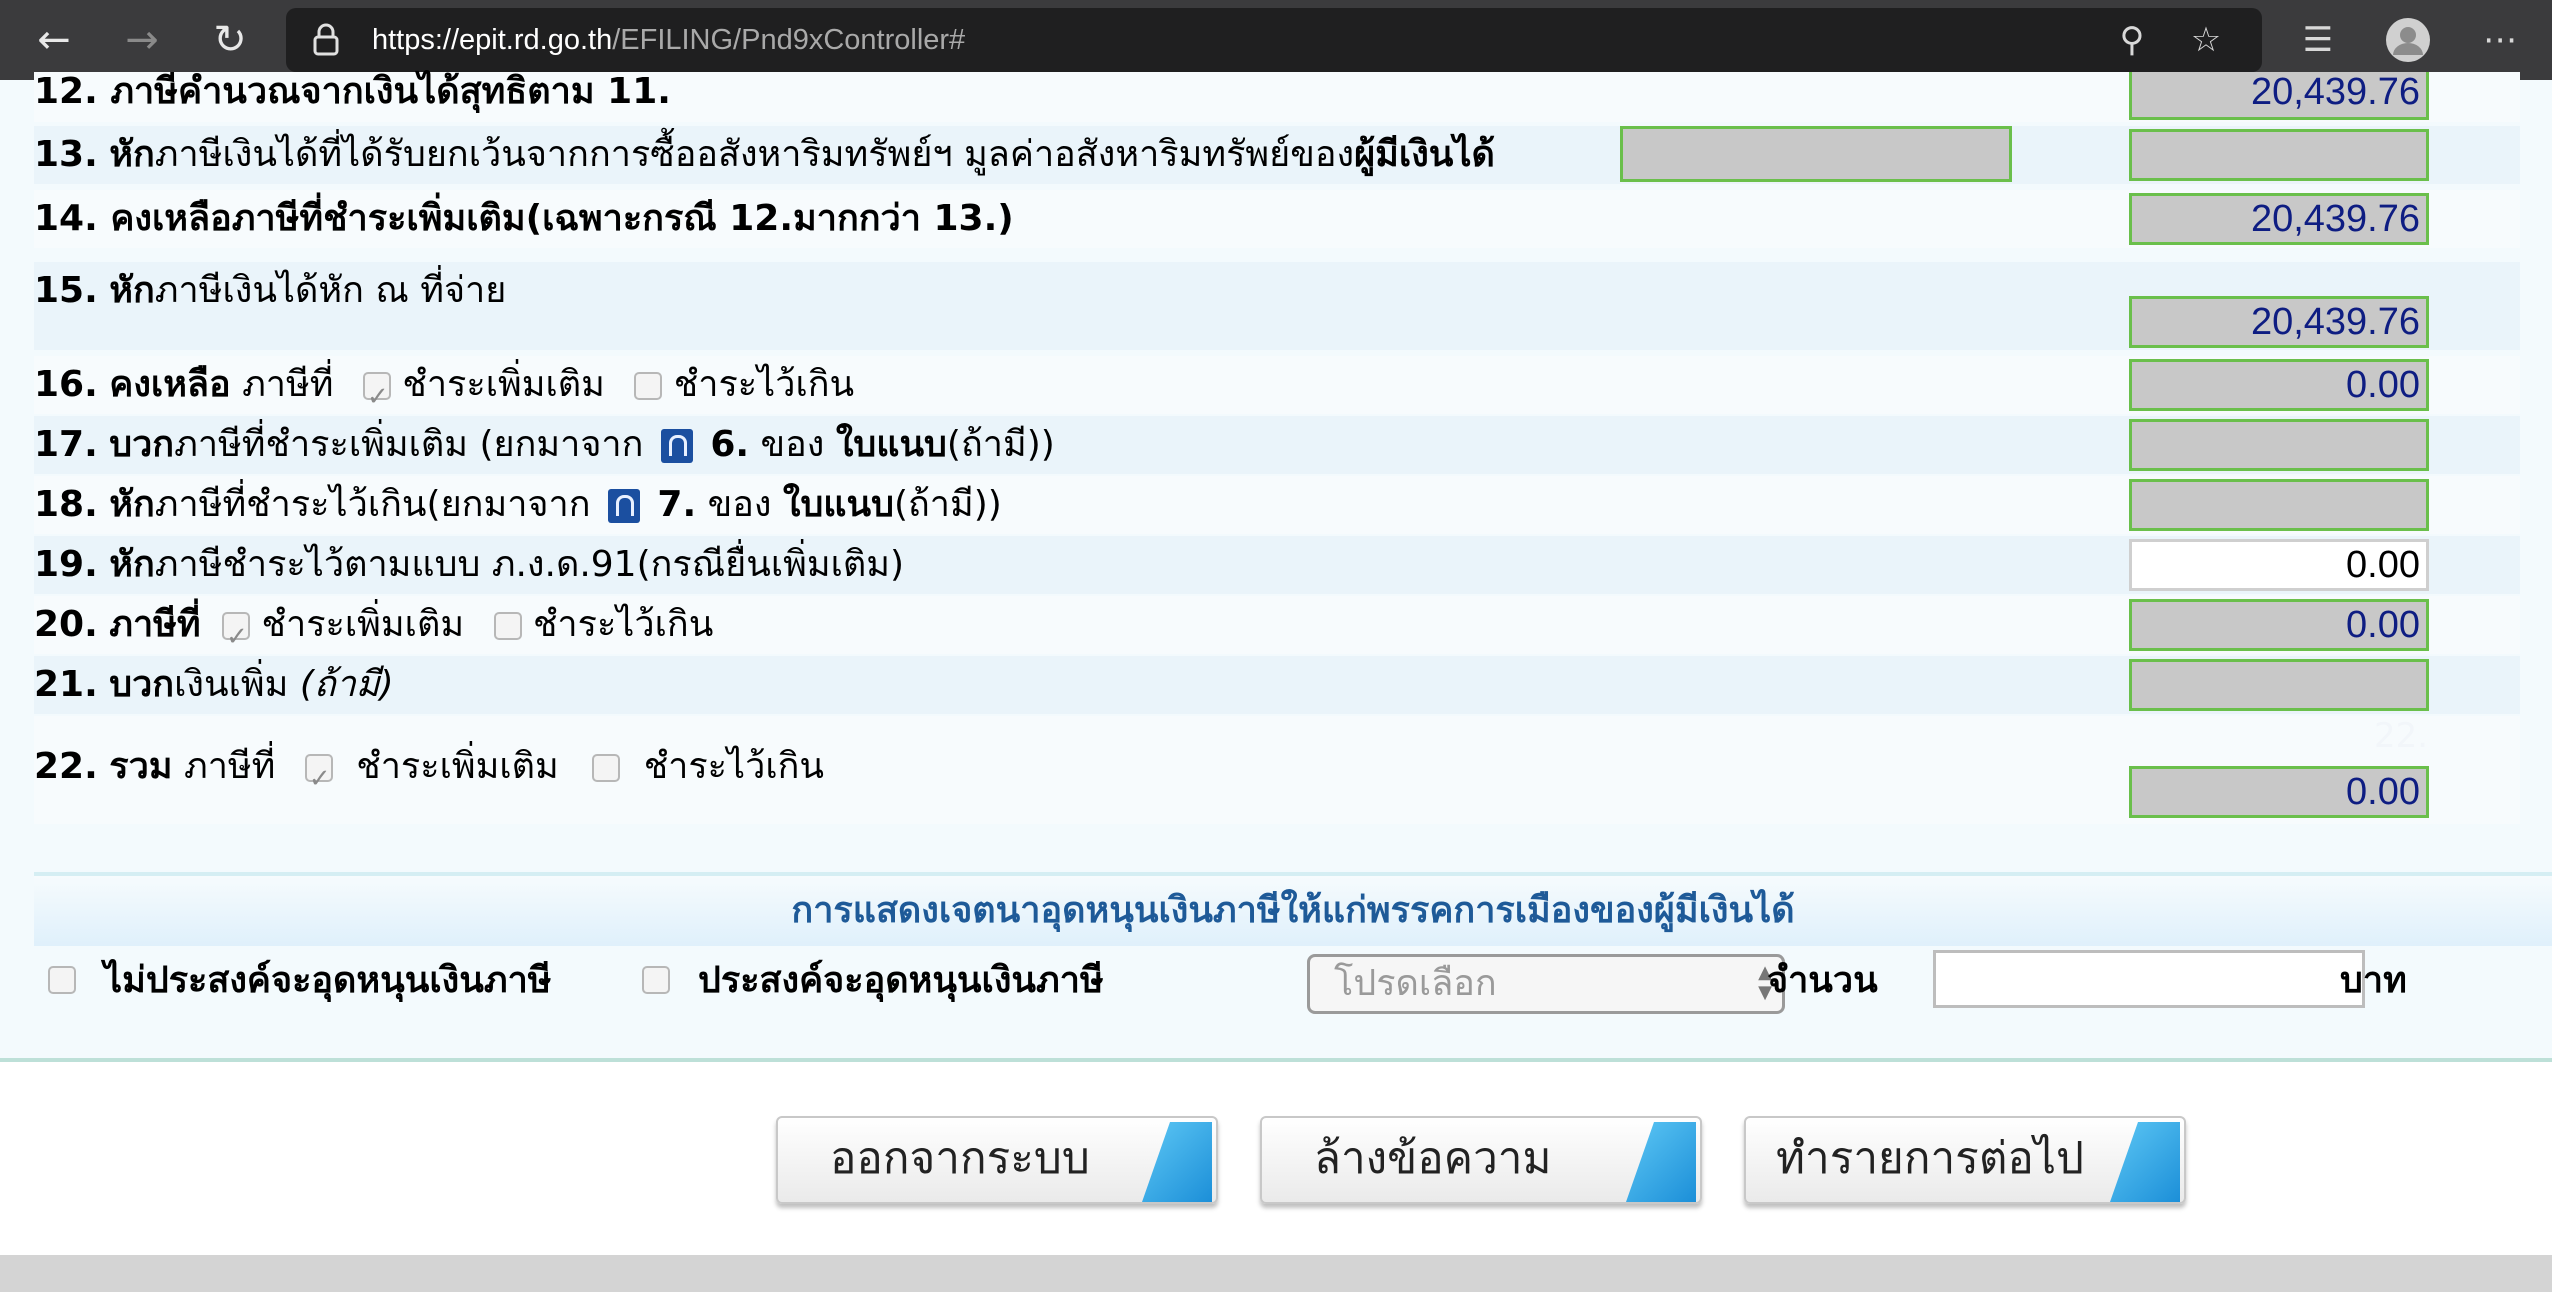  What do you see at coordinates (66, 290) in the screenshot?
I see `row-number: 15.` at bounding box center [66, 290].